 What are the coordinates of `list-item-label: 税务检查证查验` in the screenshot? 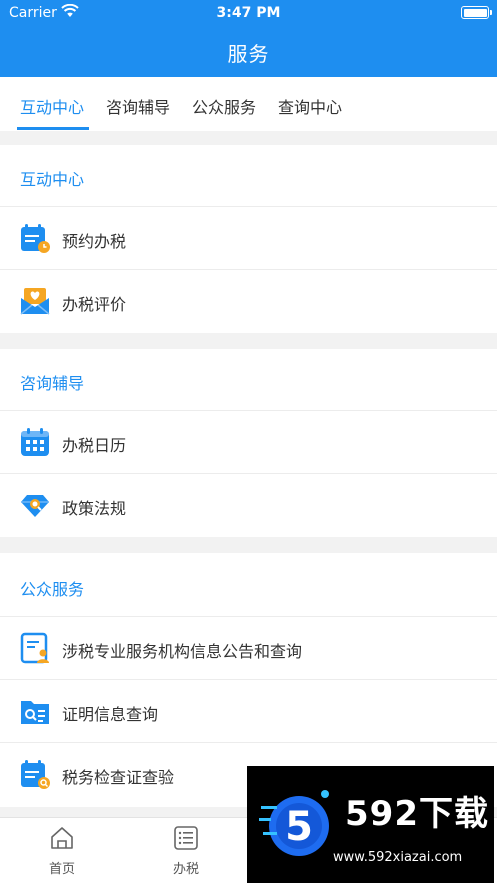 It's located at (118, 777).